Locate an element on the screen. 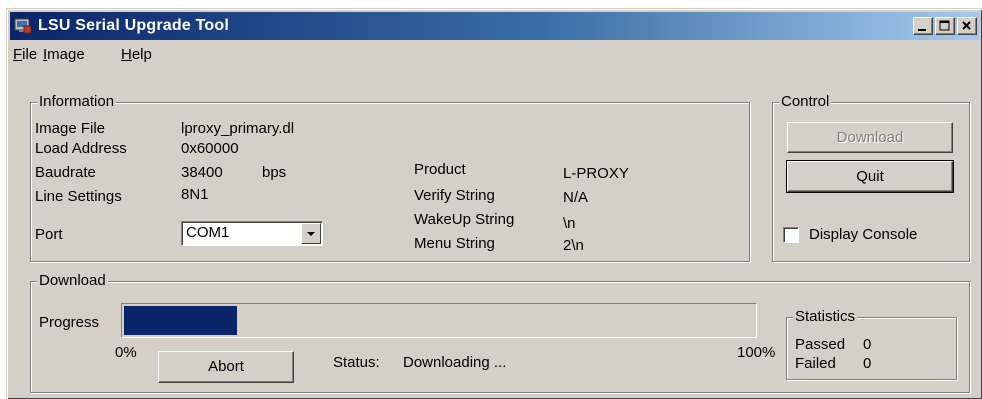 This screenshot has height=399, width=982. close-icon is located at coordinates (966, 25).